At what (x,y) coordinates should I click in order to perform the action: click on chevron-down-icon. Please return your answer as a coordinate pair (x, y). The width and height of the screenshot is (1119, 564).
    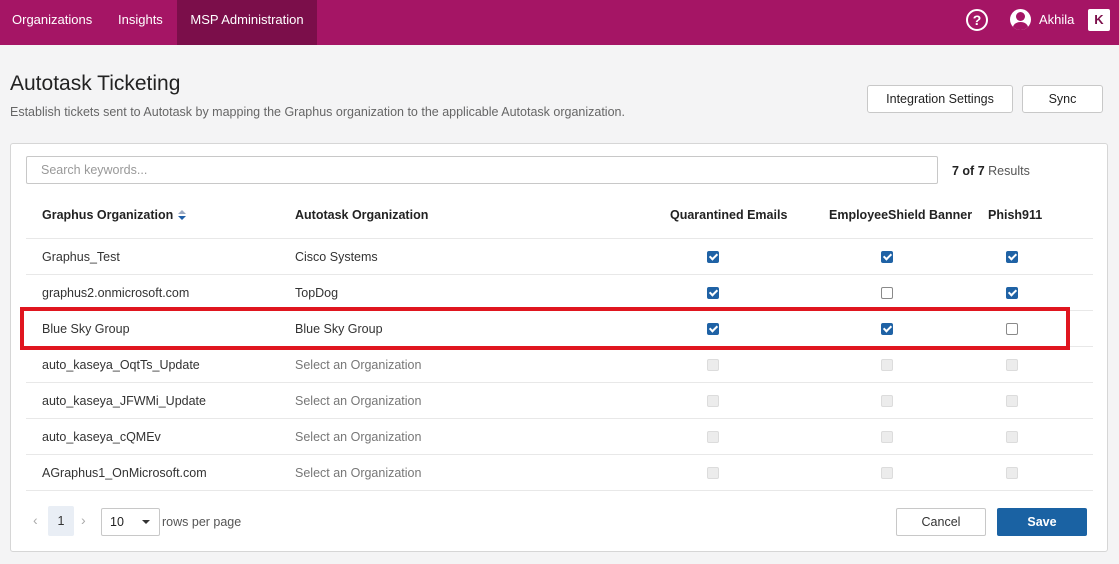
    Looking at the image, I should click on (146, 522).